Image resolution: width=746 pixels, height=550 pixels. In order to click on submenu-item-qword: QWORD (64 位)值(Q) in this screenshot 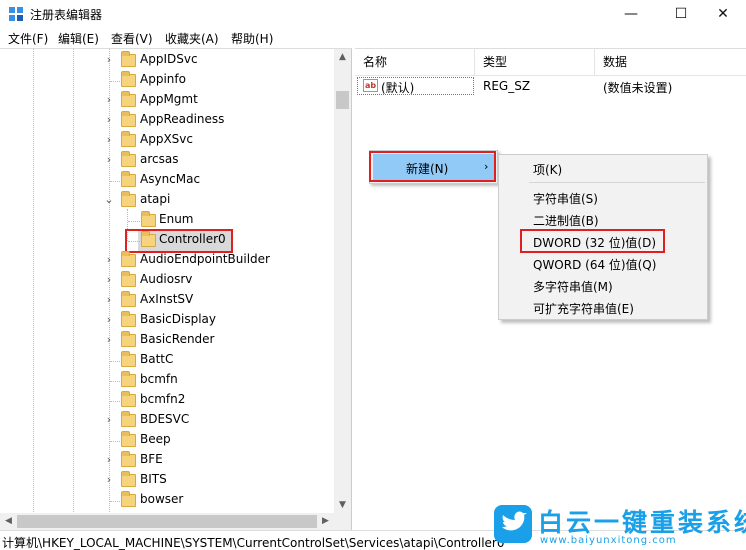, I will do `click(594, 264)`.